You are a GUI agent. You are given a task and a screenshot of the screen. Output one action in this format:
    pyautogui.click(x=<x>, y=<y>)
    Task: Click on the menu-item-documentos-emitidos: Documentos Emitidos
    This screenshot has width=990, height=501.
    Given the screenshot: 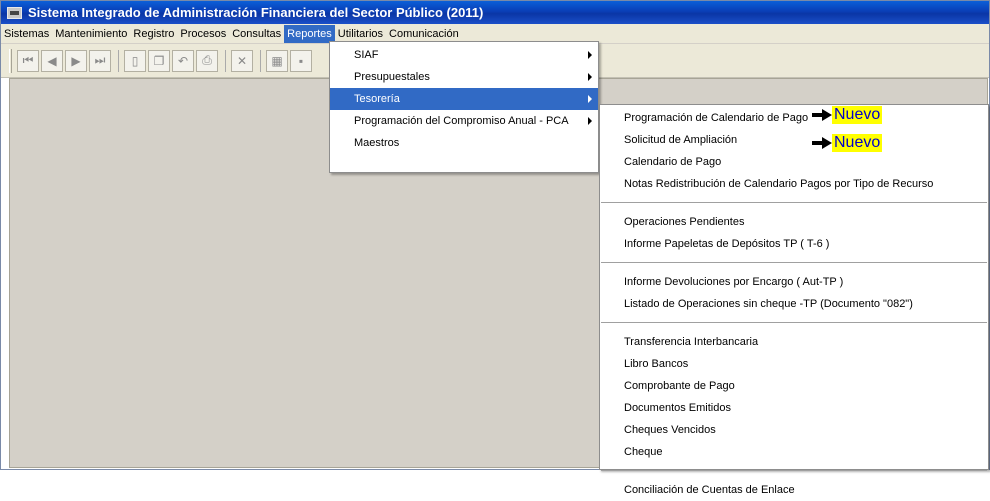 What is the action you would take?
    pyautogui.click(x=794, y=408)
    